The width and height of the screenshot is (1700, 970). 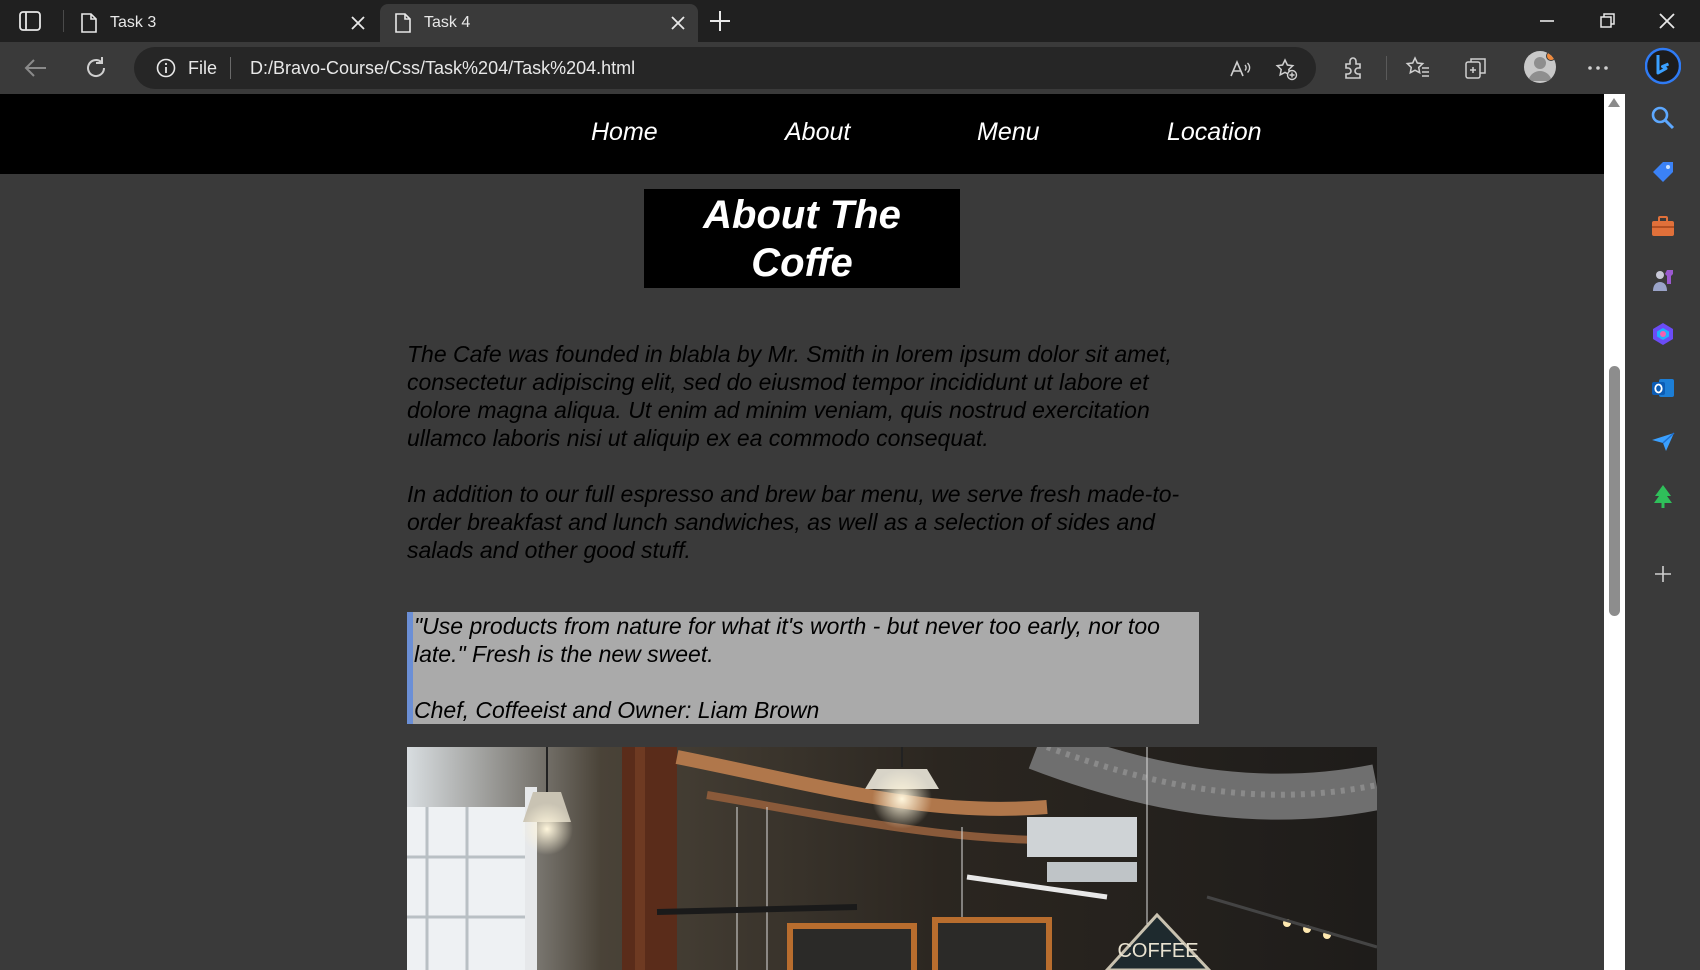 I want to click on info-icon, so click(x=166, y=68).